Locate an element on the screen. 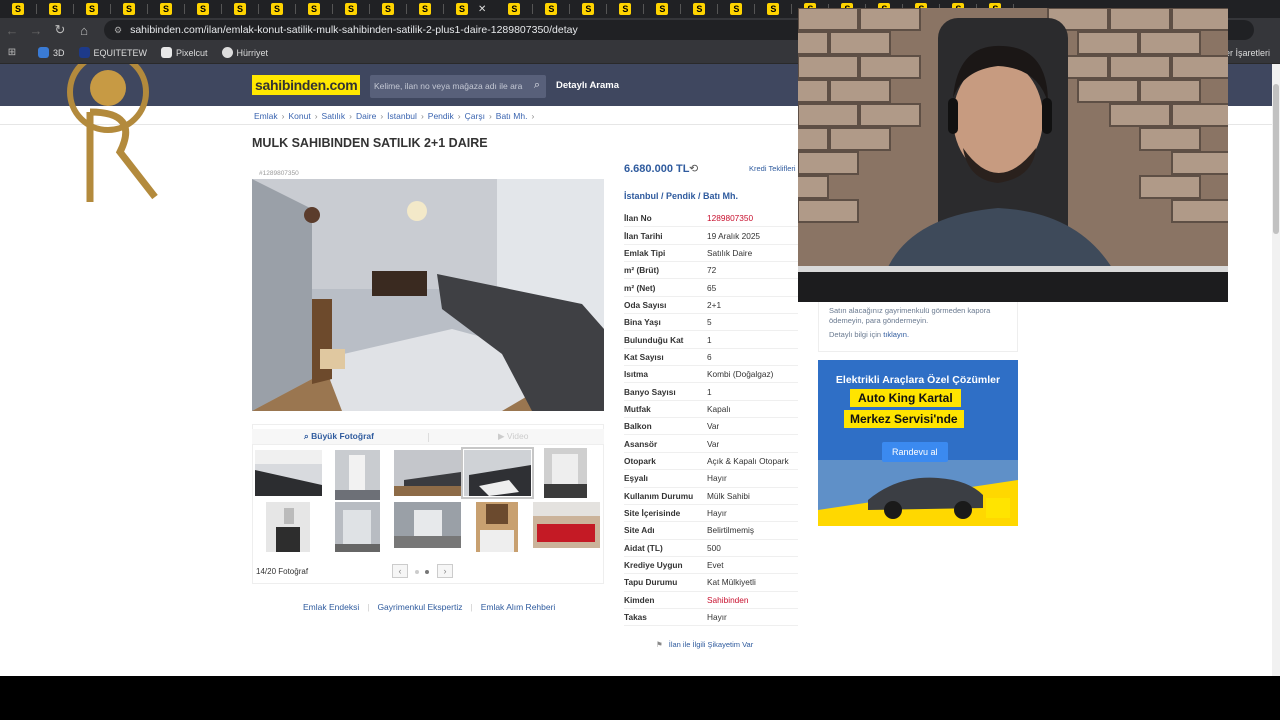 This screenshot has width=1280, height=720. reload-icon: ↻ is located at coordinates (60, 30).